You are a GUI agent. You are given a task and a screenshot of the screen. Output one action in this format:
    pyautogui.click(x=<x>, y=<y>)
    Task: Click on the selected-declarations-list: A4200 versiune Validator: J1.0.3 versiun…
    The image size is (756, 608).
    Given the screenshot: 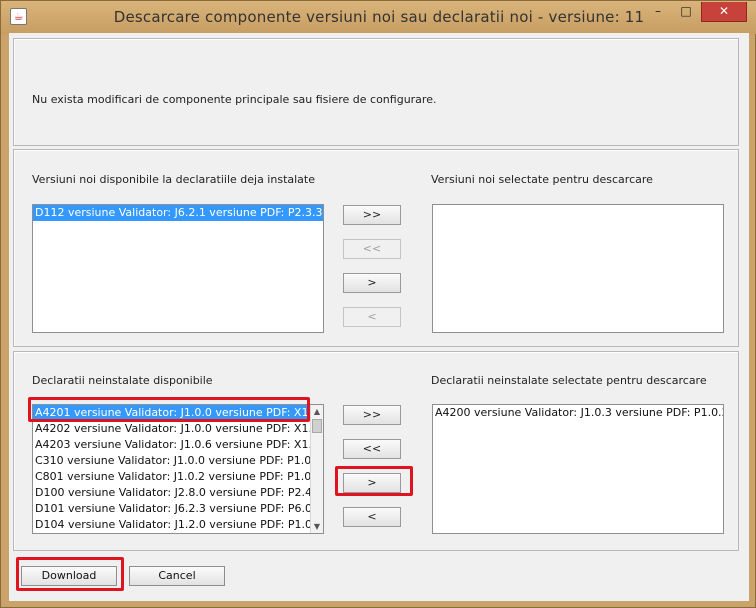 What is the action you would take?
    pyautogui.click(x=578, y=469)
    